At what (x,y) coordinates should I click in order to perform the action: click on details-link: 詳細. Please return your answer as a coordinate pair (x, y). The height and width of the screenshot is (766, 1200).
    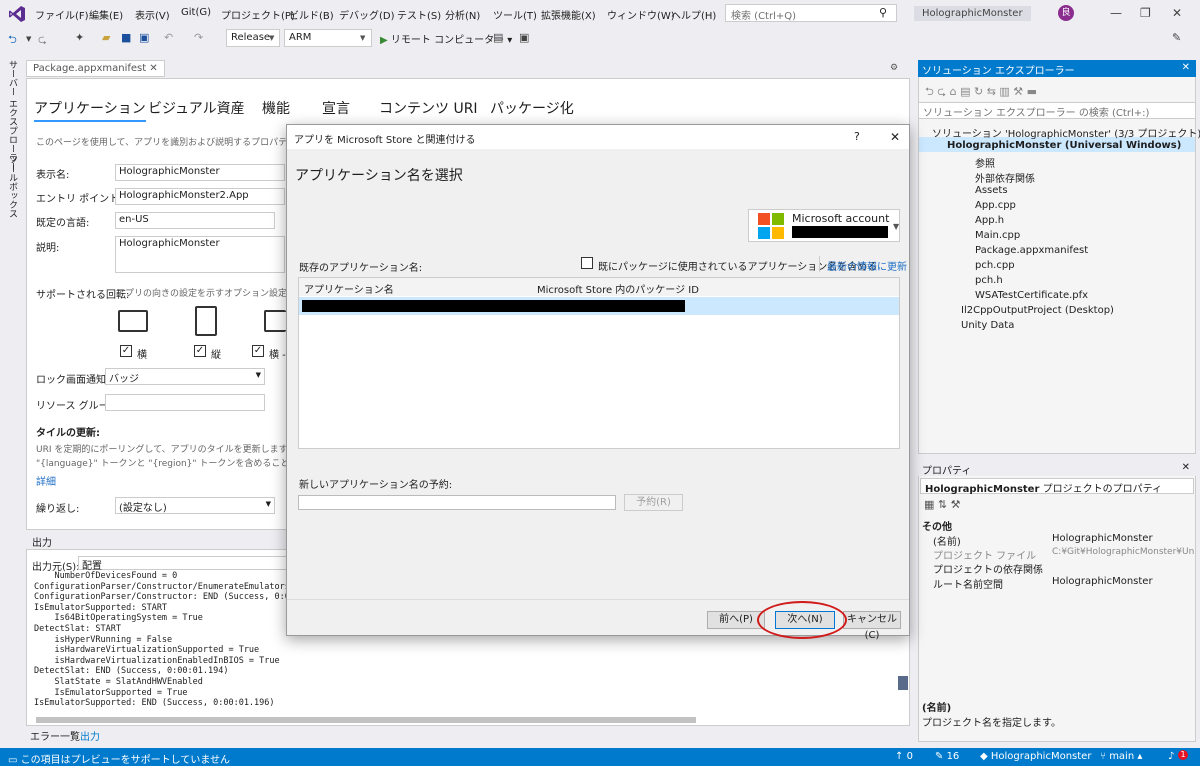
    Looking at the image, I should click on (46, 480).